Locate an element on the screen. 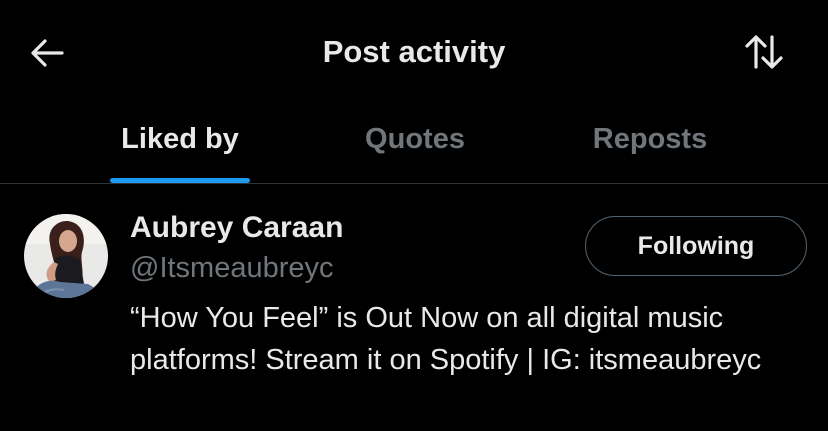 The width and height of the screenshot is (828, 431). tab-quotes: Quotes is located at coordinates (415, 143).